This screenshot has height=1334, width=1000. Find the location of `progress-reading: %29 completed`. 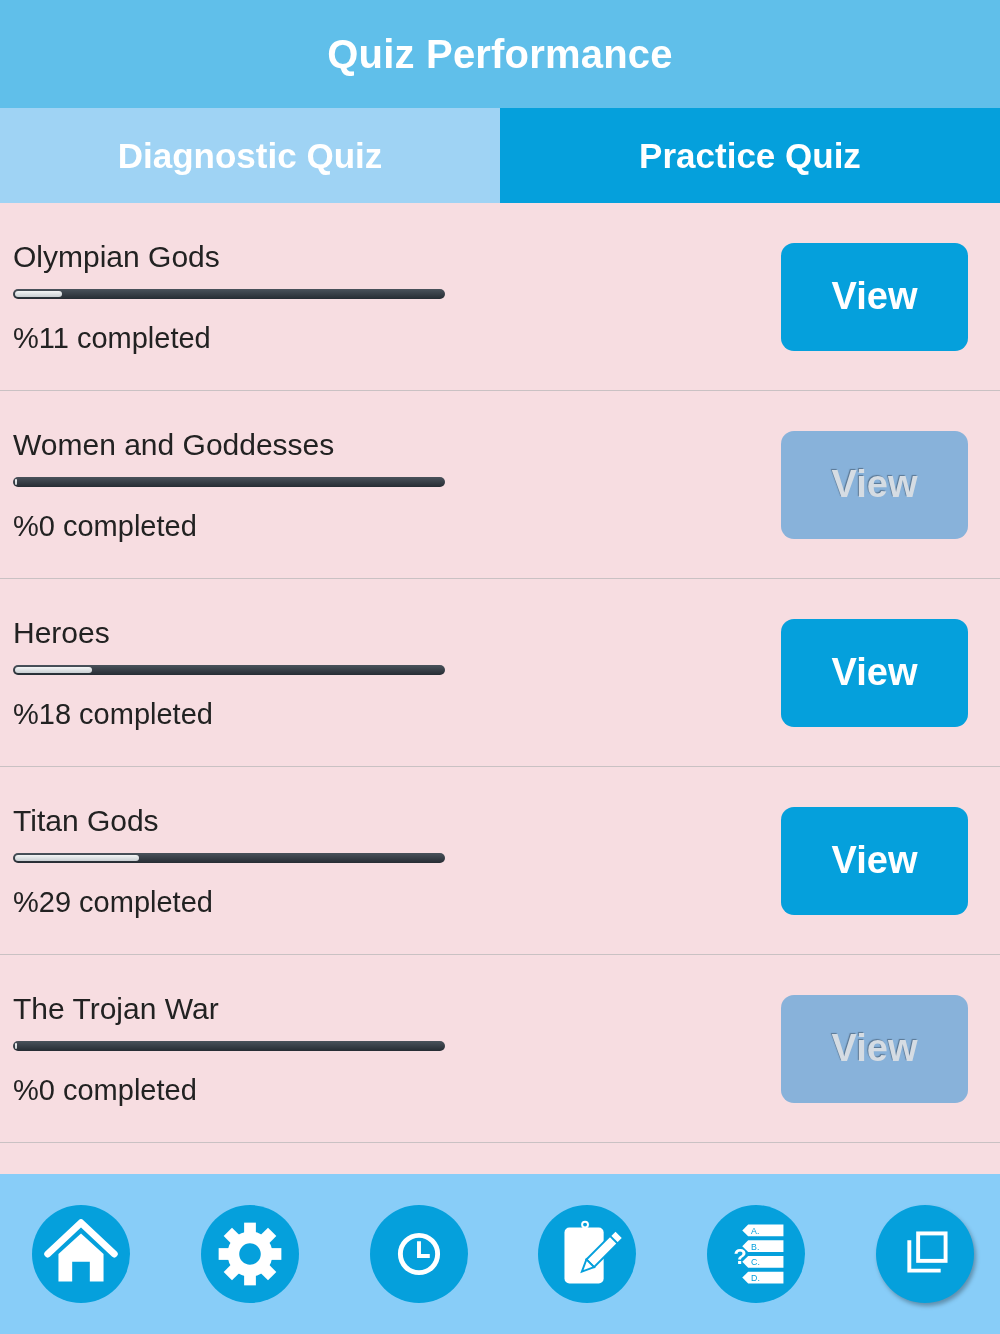

progress-reading: %29 completed is located at coordinates (113, 901).